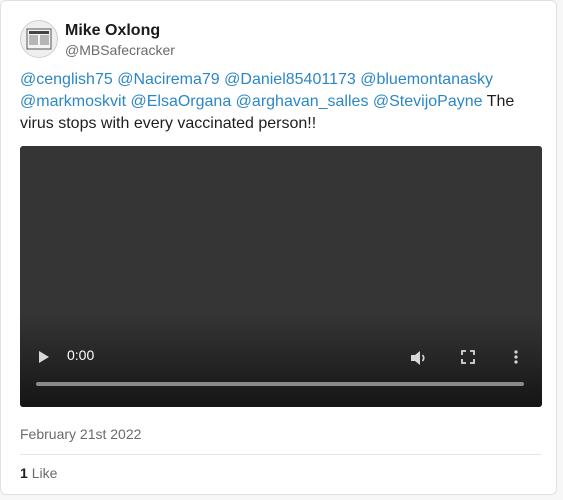 The width and height of the screenshot is (563, 500). I want to click on mention-link: @bluemontanasky, so click(426, 79).